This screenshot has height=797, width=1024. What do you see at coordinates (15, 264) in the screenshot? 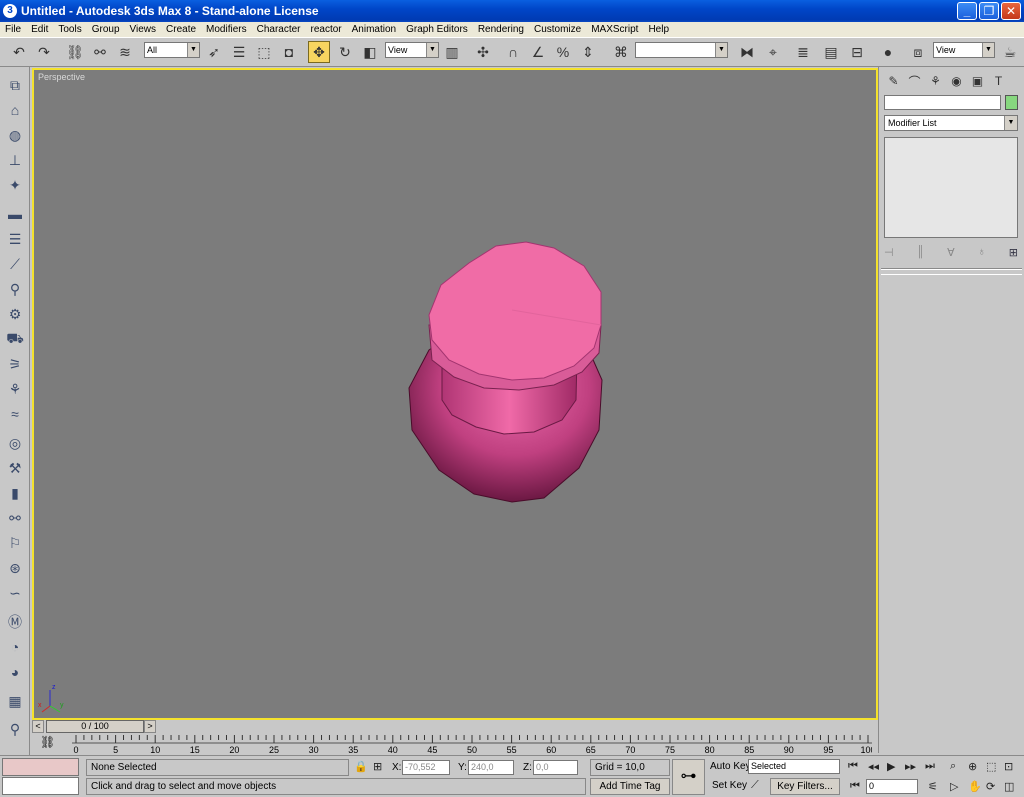
I see `reactor-rope-icon: ⟋` at bounding box center [15, 264].